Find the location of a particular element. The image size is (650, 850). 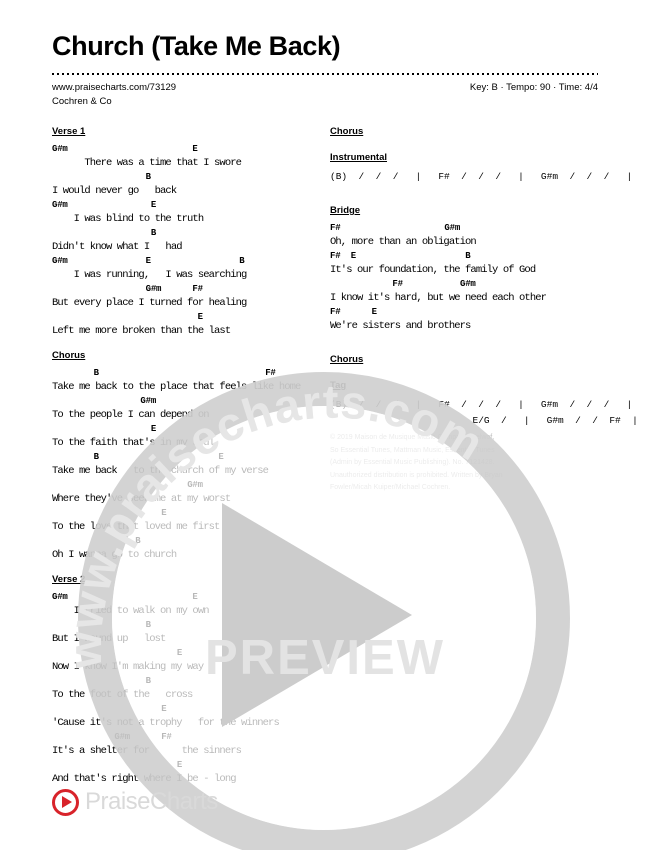

lyric-line: There was a time that I swore is located at coordinates (147, 163).